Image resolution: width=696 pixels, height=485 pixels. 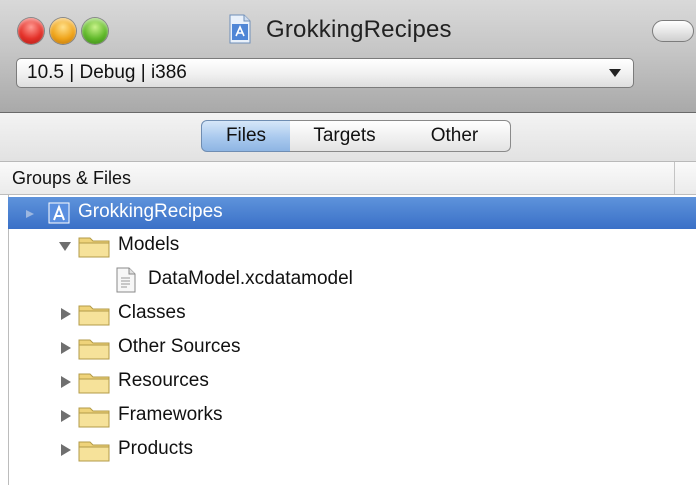 I want to click on tab-targets: Targets, so click(x=345, y=136).